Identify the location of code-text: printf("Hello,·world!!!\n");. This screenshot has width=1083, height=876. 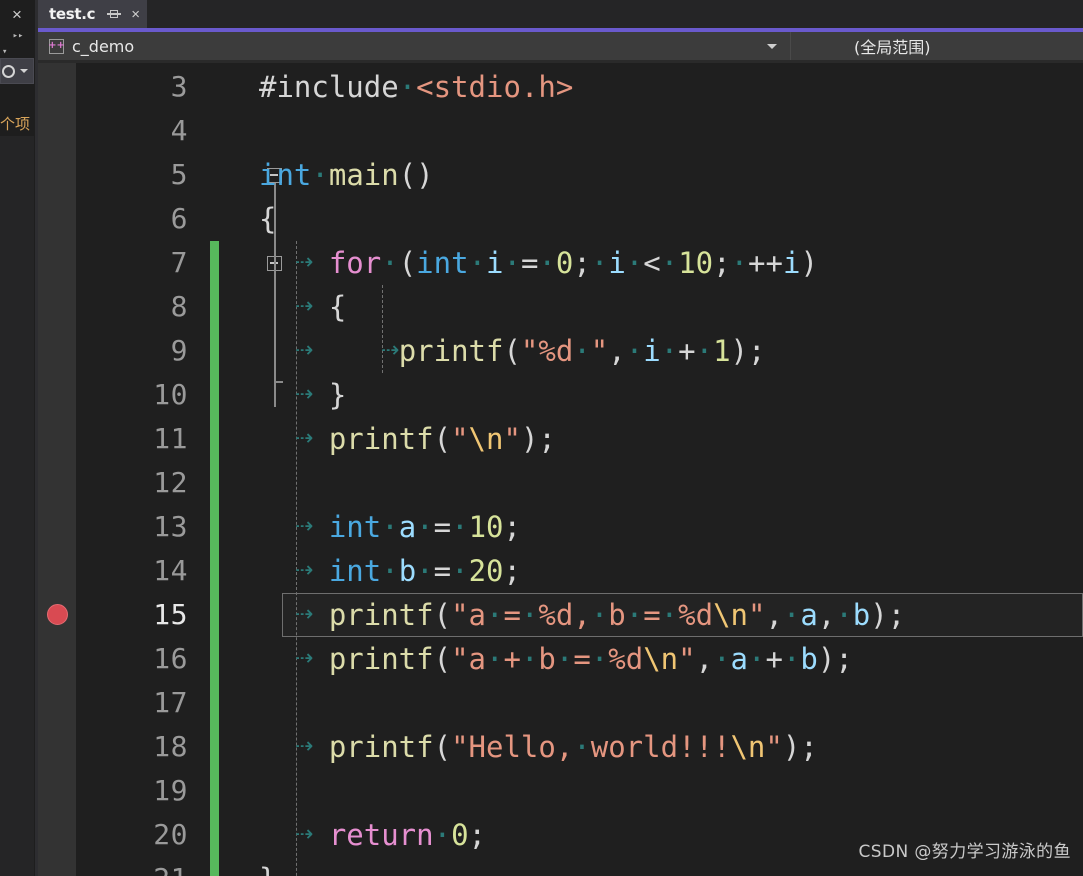
(538, 747).